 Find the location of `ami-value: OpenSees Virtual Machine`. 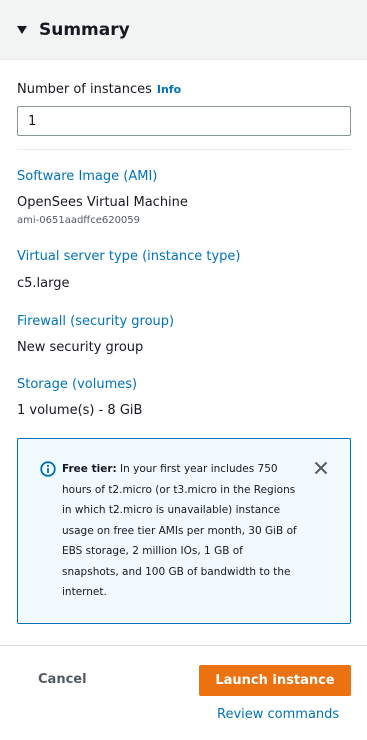

ami-value: OpenSees Virtual Machine is located at coordinates (102, 202).